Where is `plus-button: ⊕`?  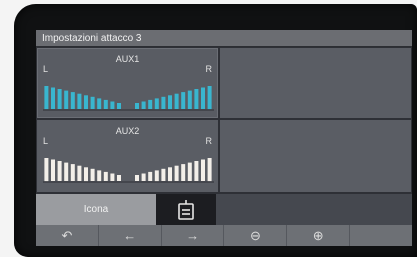
plus-button: ⊕ is located at coordinates (319, 235).